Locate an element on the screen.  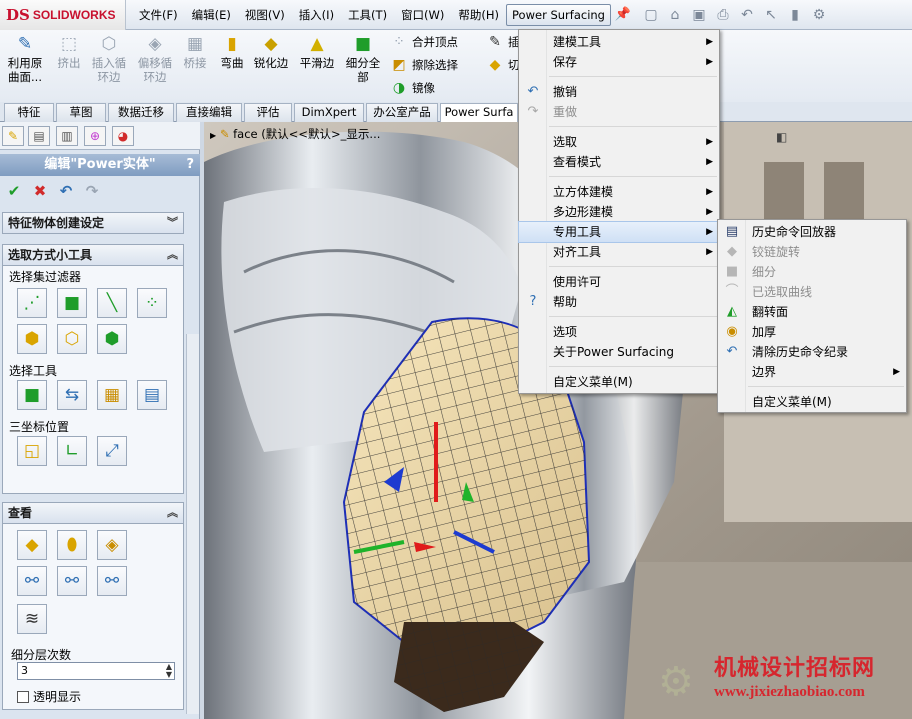
group-view: 查看 ︽ is located at coordinates (93, 513).